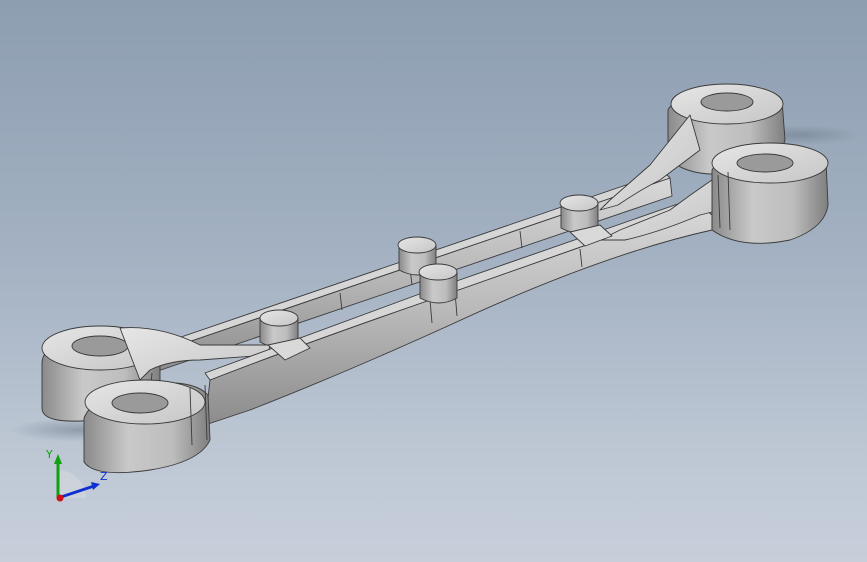  What do you see at coordinates (438, 283) in the screenshot?
I see `pin-middle-front` at bounding box center [438, 283].